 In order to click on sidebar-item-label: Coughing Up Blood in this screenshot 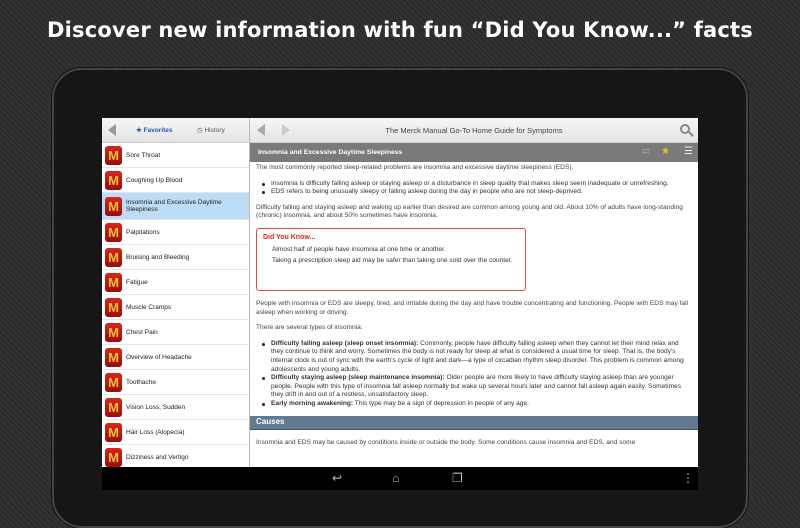, I will do `click(154, 180)`.